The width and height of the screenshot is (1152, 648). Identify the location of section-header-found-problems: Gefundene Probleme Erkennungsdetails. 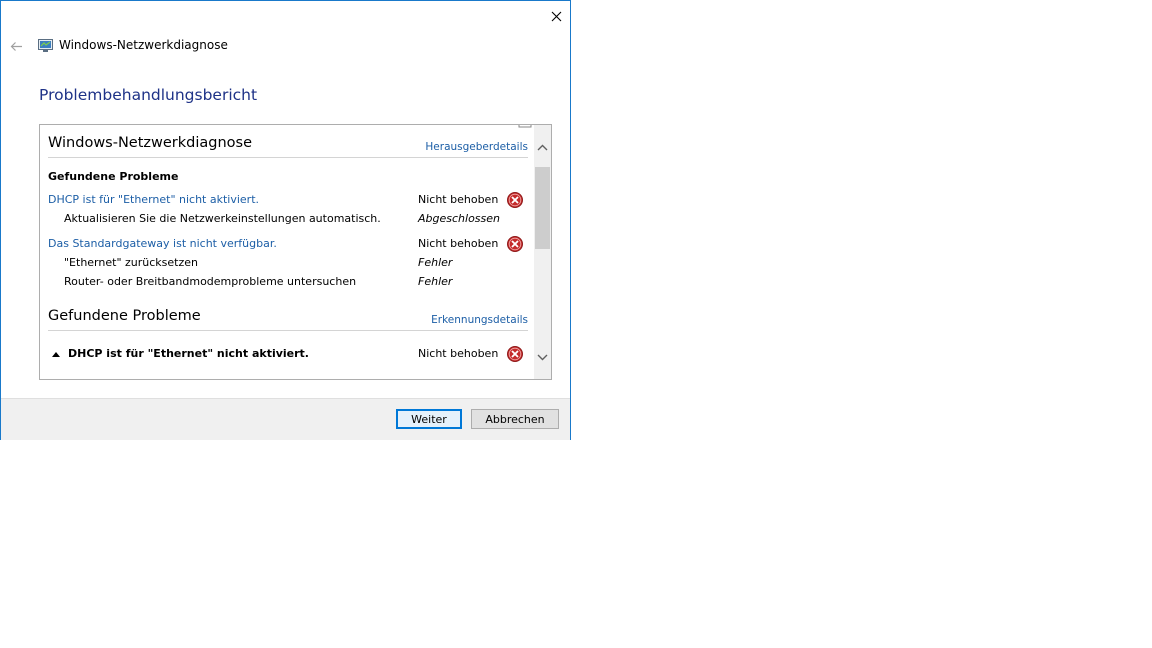
(288, 318).